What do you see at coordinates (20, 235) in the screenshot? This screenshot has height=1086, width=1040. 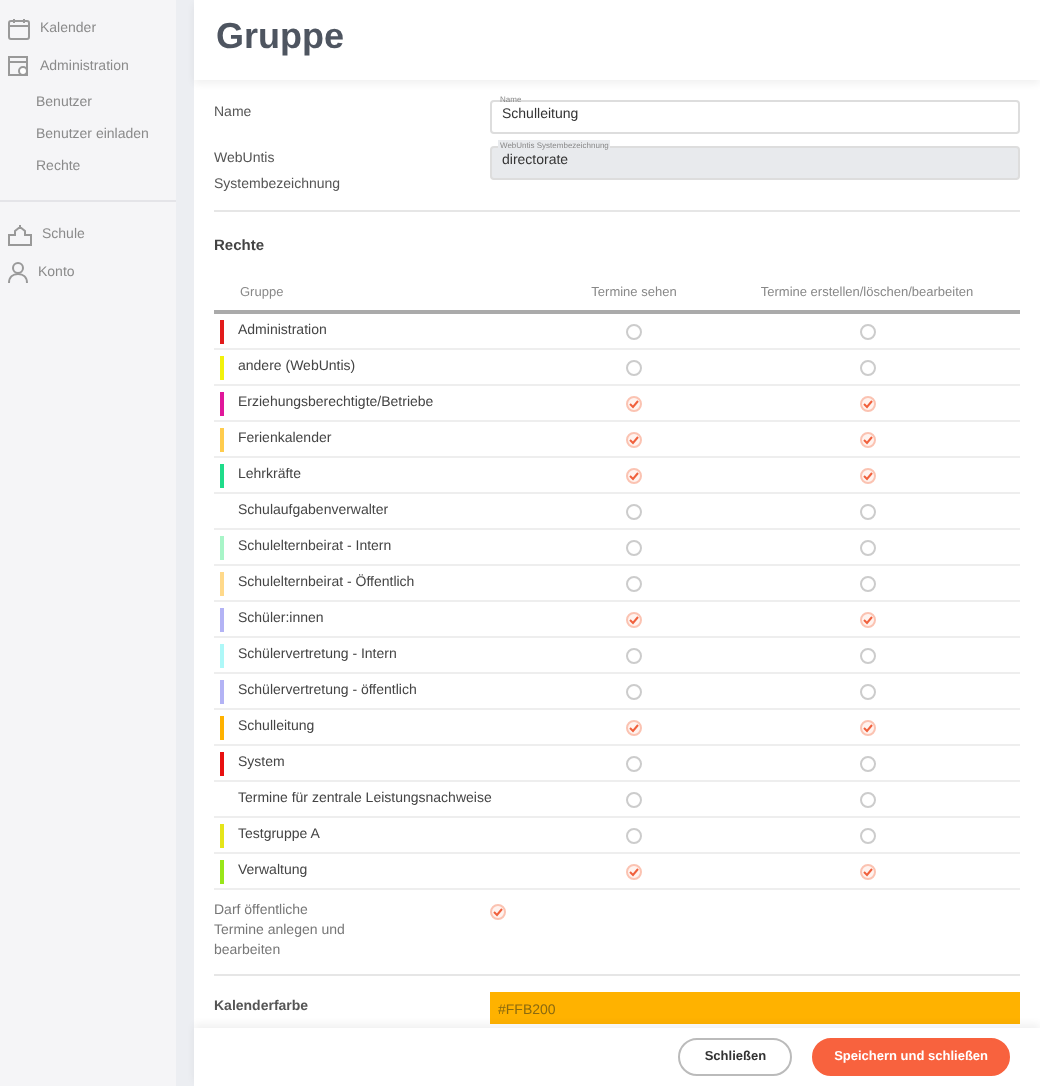 I see `building-icon` at bounding box center [20, 235].